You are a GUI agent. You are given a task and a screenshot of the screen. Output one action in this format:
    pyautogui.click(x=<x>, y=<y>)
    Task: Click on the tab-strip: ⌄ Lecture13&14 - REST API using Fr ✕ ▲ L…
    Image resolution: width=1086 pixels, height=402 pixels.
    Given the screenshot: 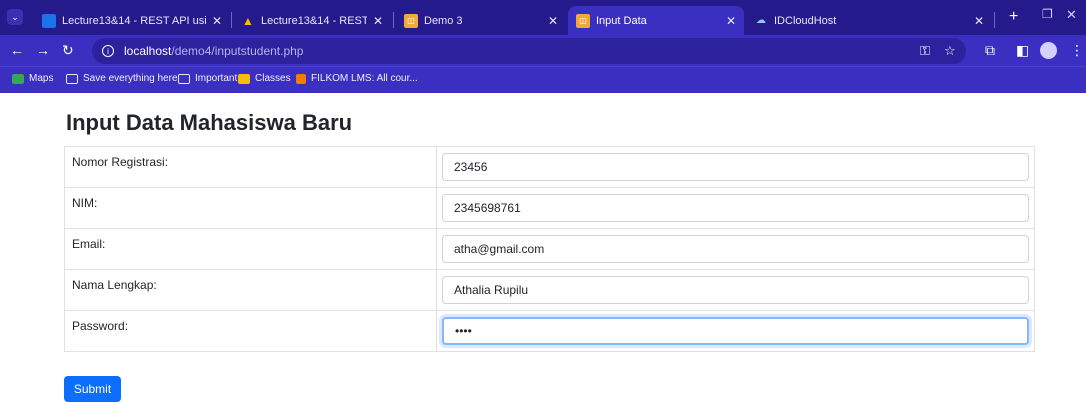 What is the action you would take?
    pyautogui.click(x=543, y=17)
    